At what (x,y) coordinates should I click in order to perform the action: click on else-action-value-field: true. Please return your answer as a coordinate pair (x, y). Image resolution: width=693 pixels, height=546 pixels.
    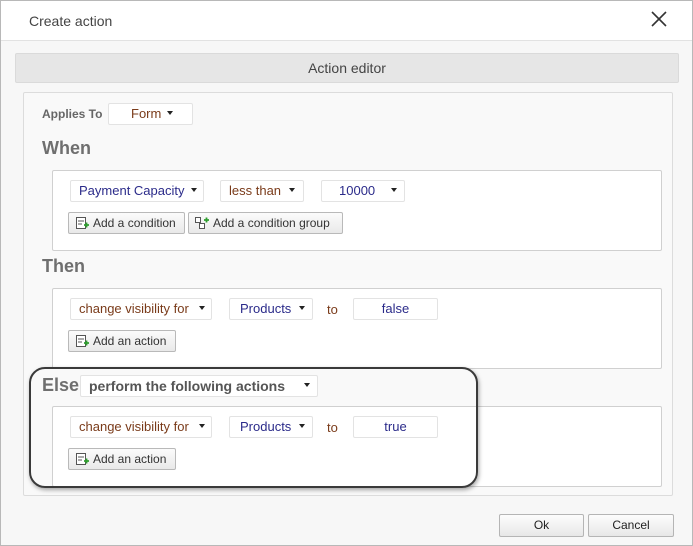
    Looking at the image, I should click on (395, 427).